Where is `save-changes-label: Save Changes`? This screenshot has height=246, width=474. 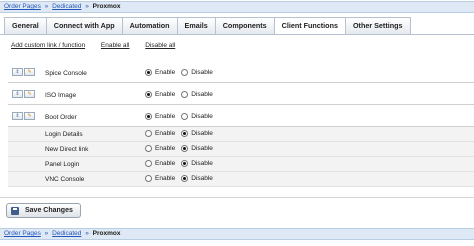 save-changes-label: Save Changes is located at coordinates (49, 210).